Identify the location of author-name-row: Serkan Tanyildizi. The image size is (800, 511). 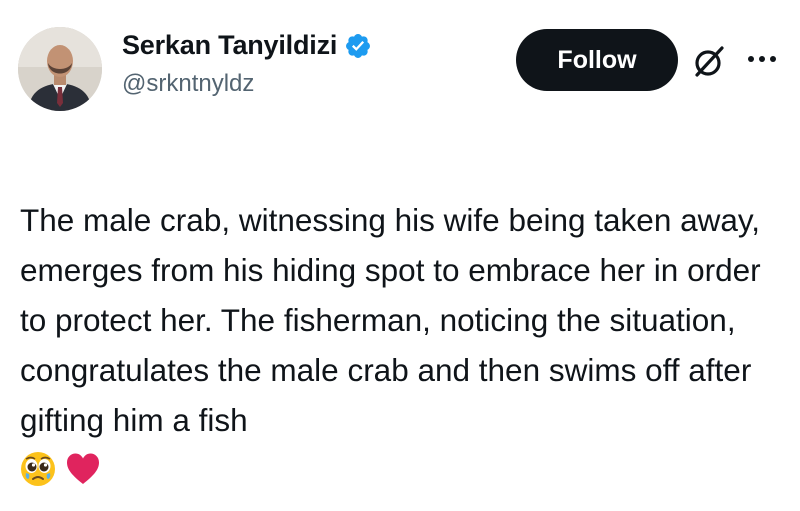
(247, 45).